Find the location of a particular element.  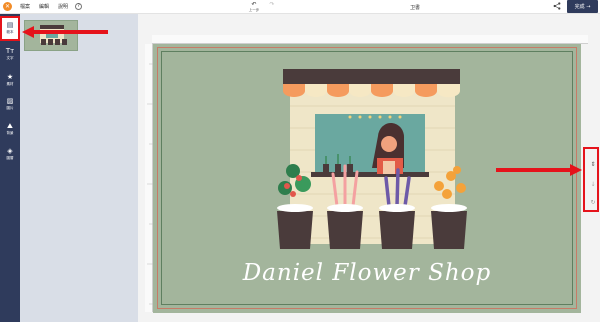

ruler-horizontal is located at coordinates (370, 42).